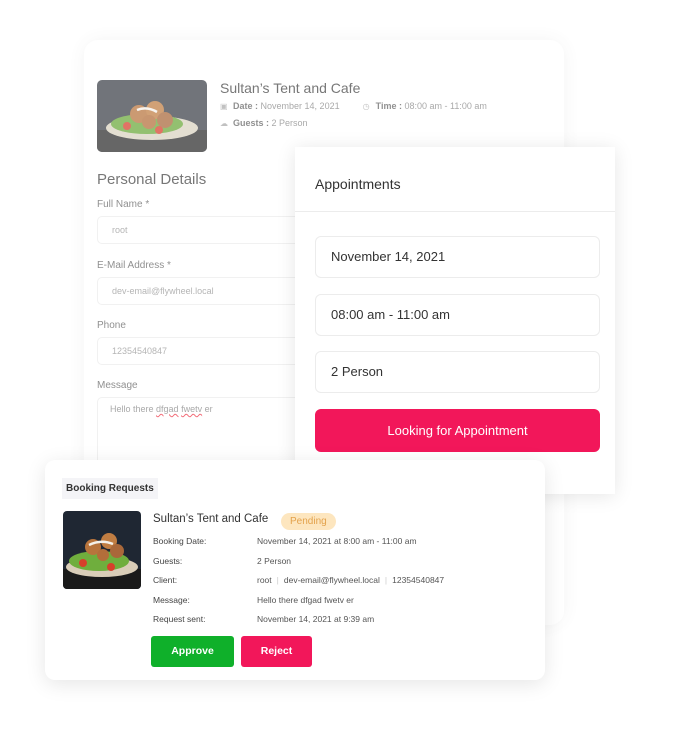 The image size is (690, 731). I want to click on calendar-icon: ▣, so click(224, 106).